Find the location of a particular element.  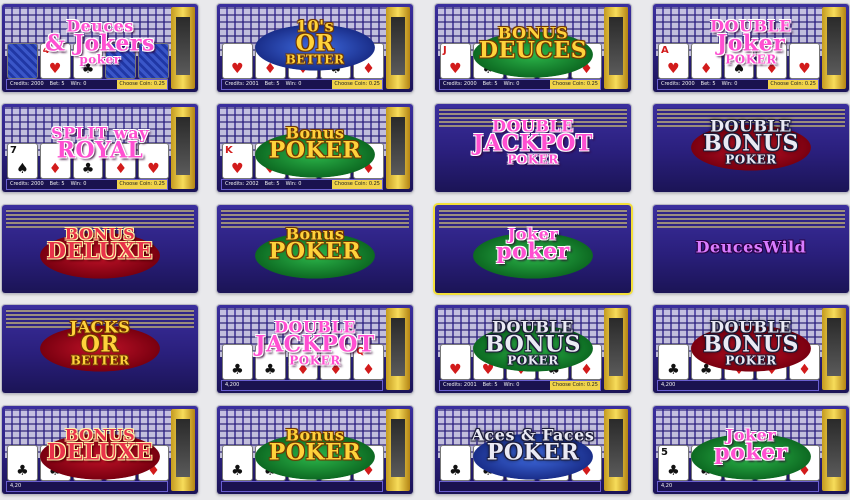

game-tile: ♣ ♣ ♦ ♦ ♦ 4,200 DOUBLE BONUS POKER is located at coordinates (751, 349).